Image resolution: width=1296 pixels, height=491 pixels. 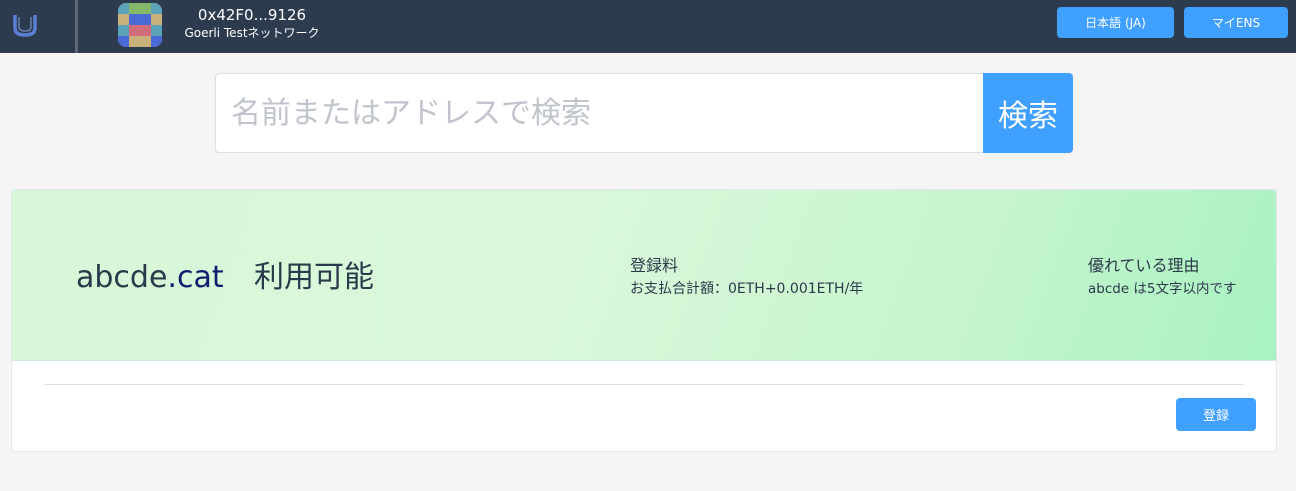 I want to click on search-box, so click(x=599, y=113).